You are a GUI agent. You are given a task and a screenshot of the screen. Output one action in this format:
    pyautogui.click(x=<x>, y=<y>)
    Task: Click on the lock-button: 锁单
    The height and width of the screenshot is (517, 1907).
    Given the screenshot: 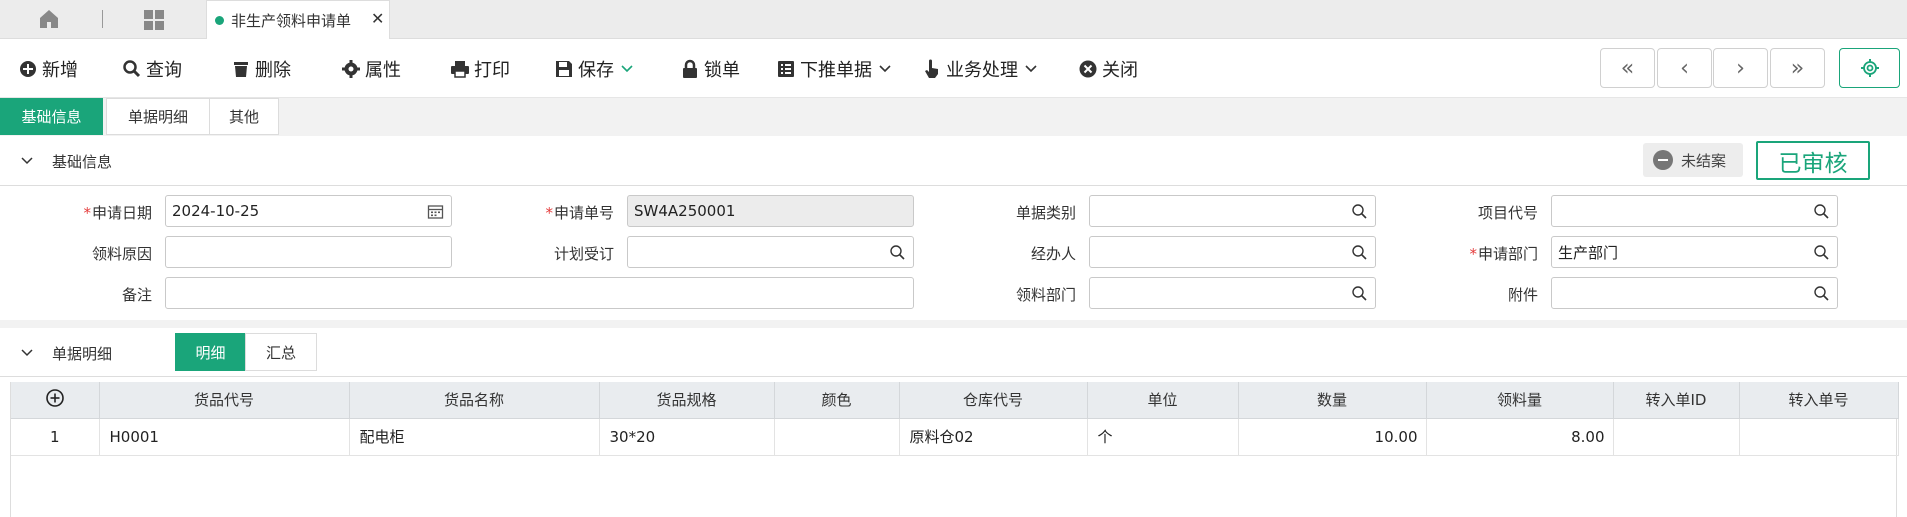 What is the action you would take?
    pyautogui.click(x=710, y=69)
    